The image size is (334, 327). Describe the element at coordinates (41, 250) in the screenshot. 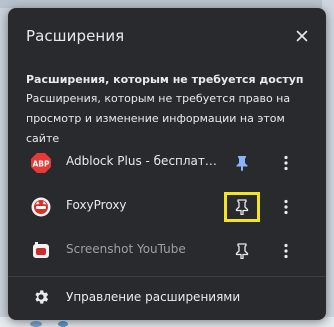

I see `screenshot-youtube-icon` at that location.